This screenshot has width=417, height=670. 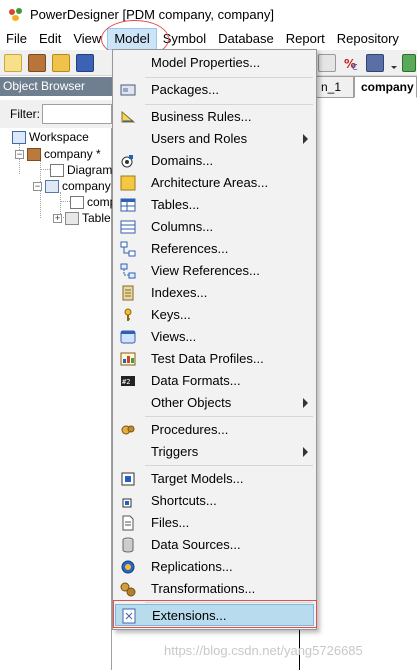 I want to click on filter-input, so click(x=77, y=114).